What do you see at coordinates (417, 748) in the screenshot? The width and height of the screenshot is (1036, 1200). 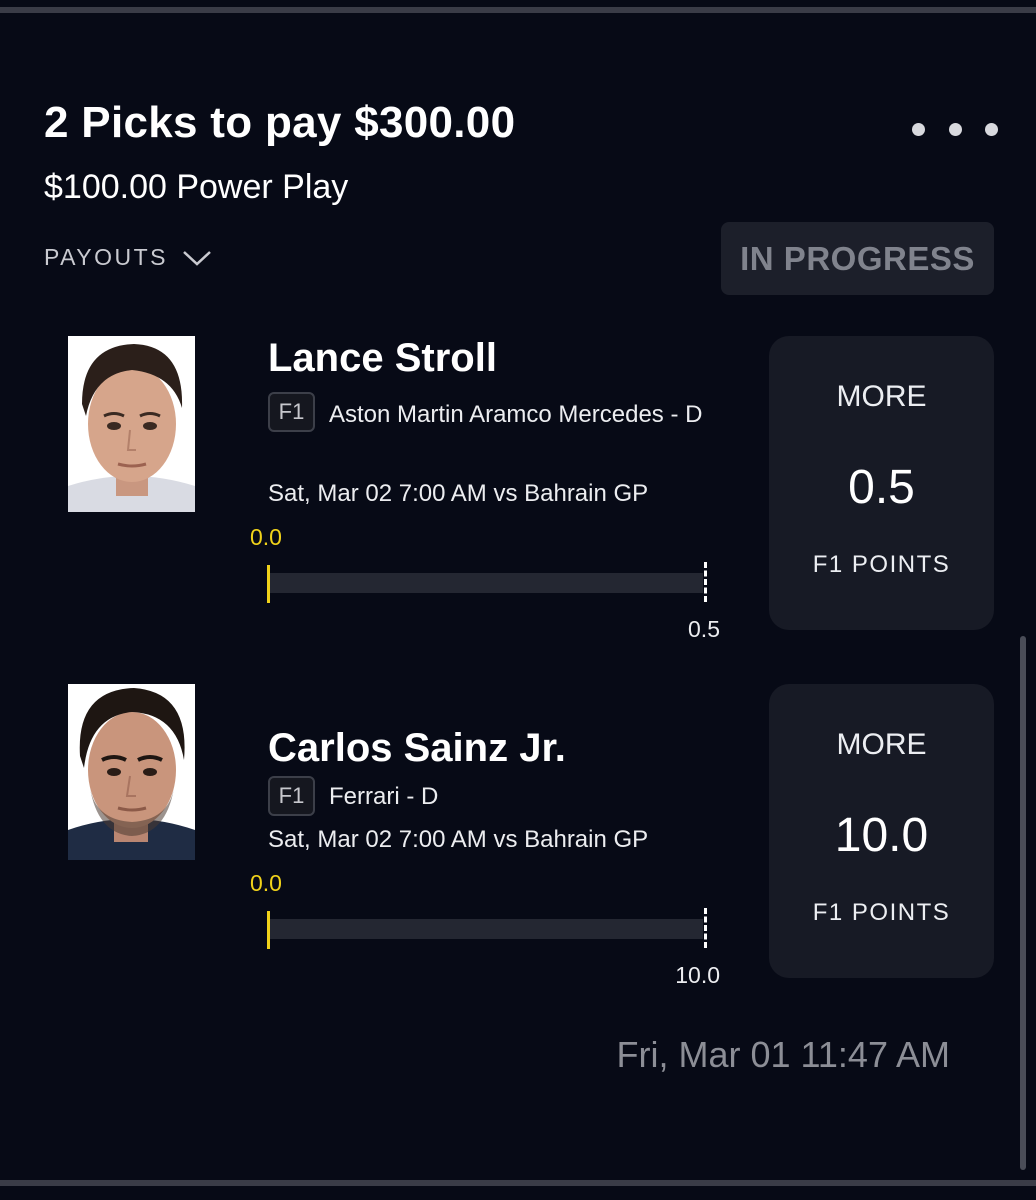 I see `player-name: Carlos Sainz Jr.` at bounding box center [417, 748].